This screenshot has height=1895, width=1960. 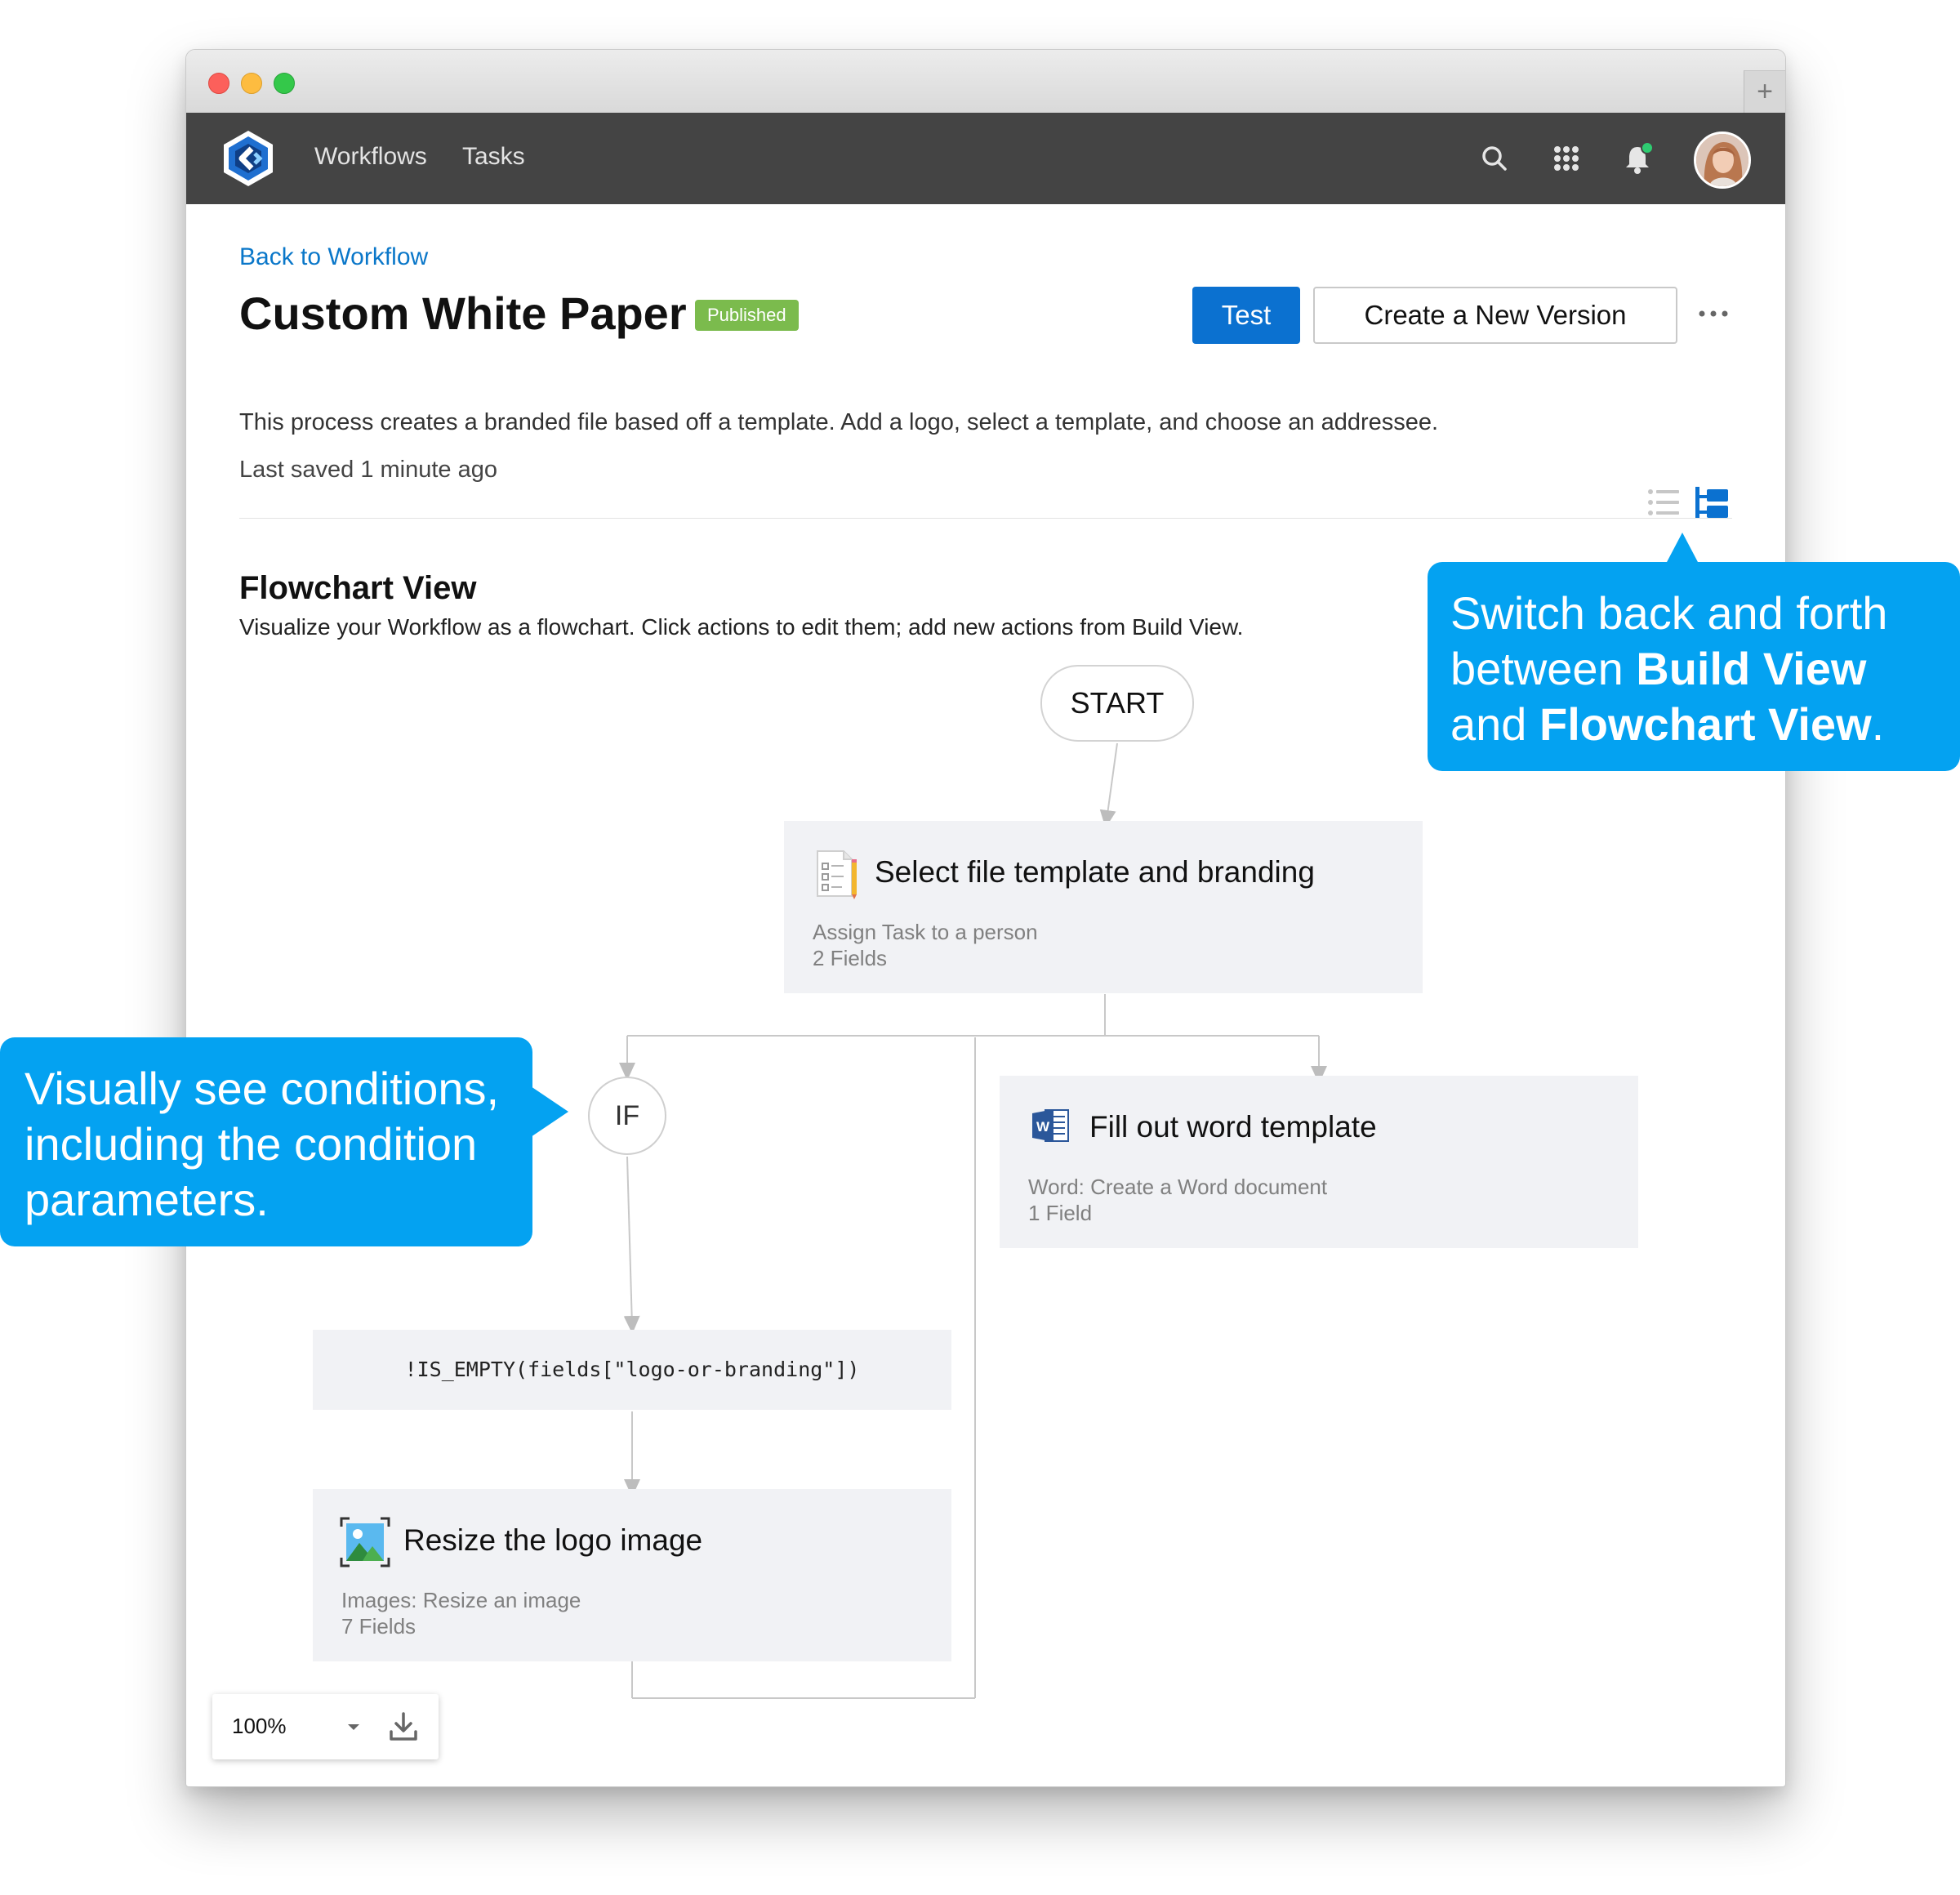 What do you see at coordinates (1060, 1213) in the screenshot?
I see `action-field-count: 1 Field` at bounding box center [1060, 1213].